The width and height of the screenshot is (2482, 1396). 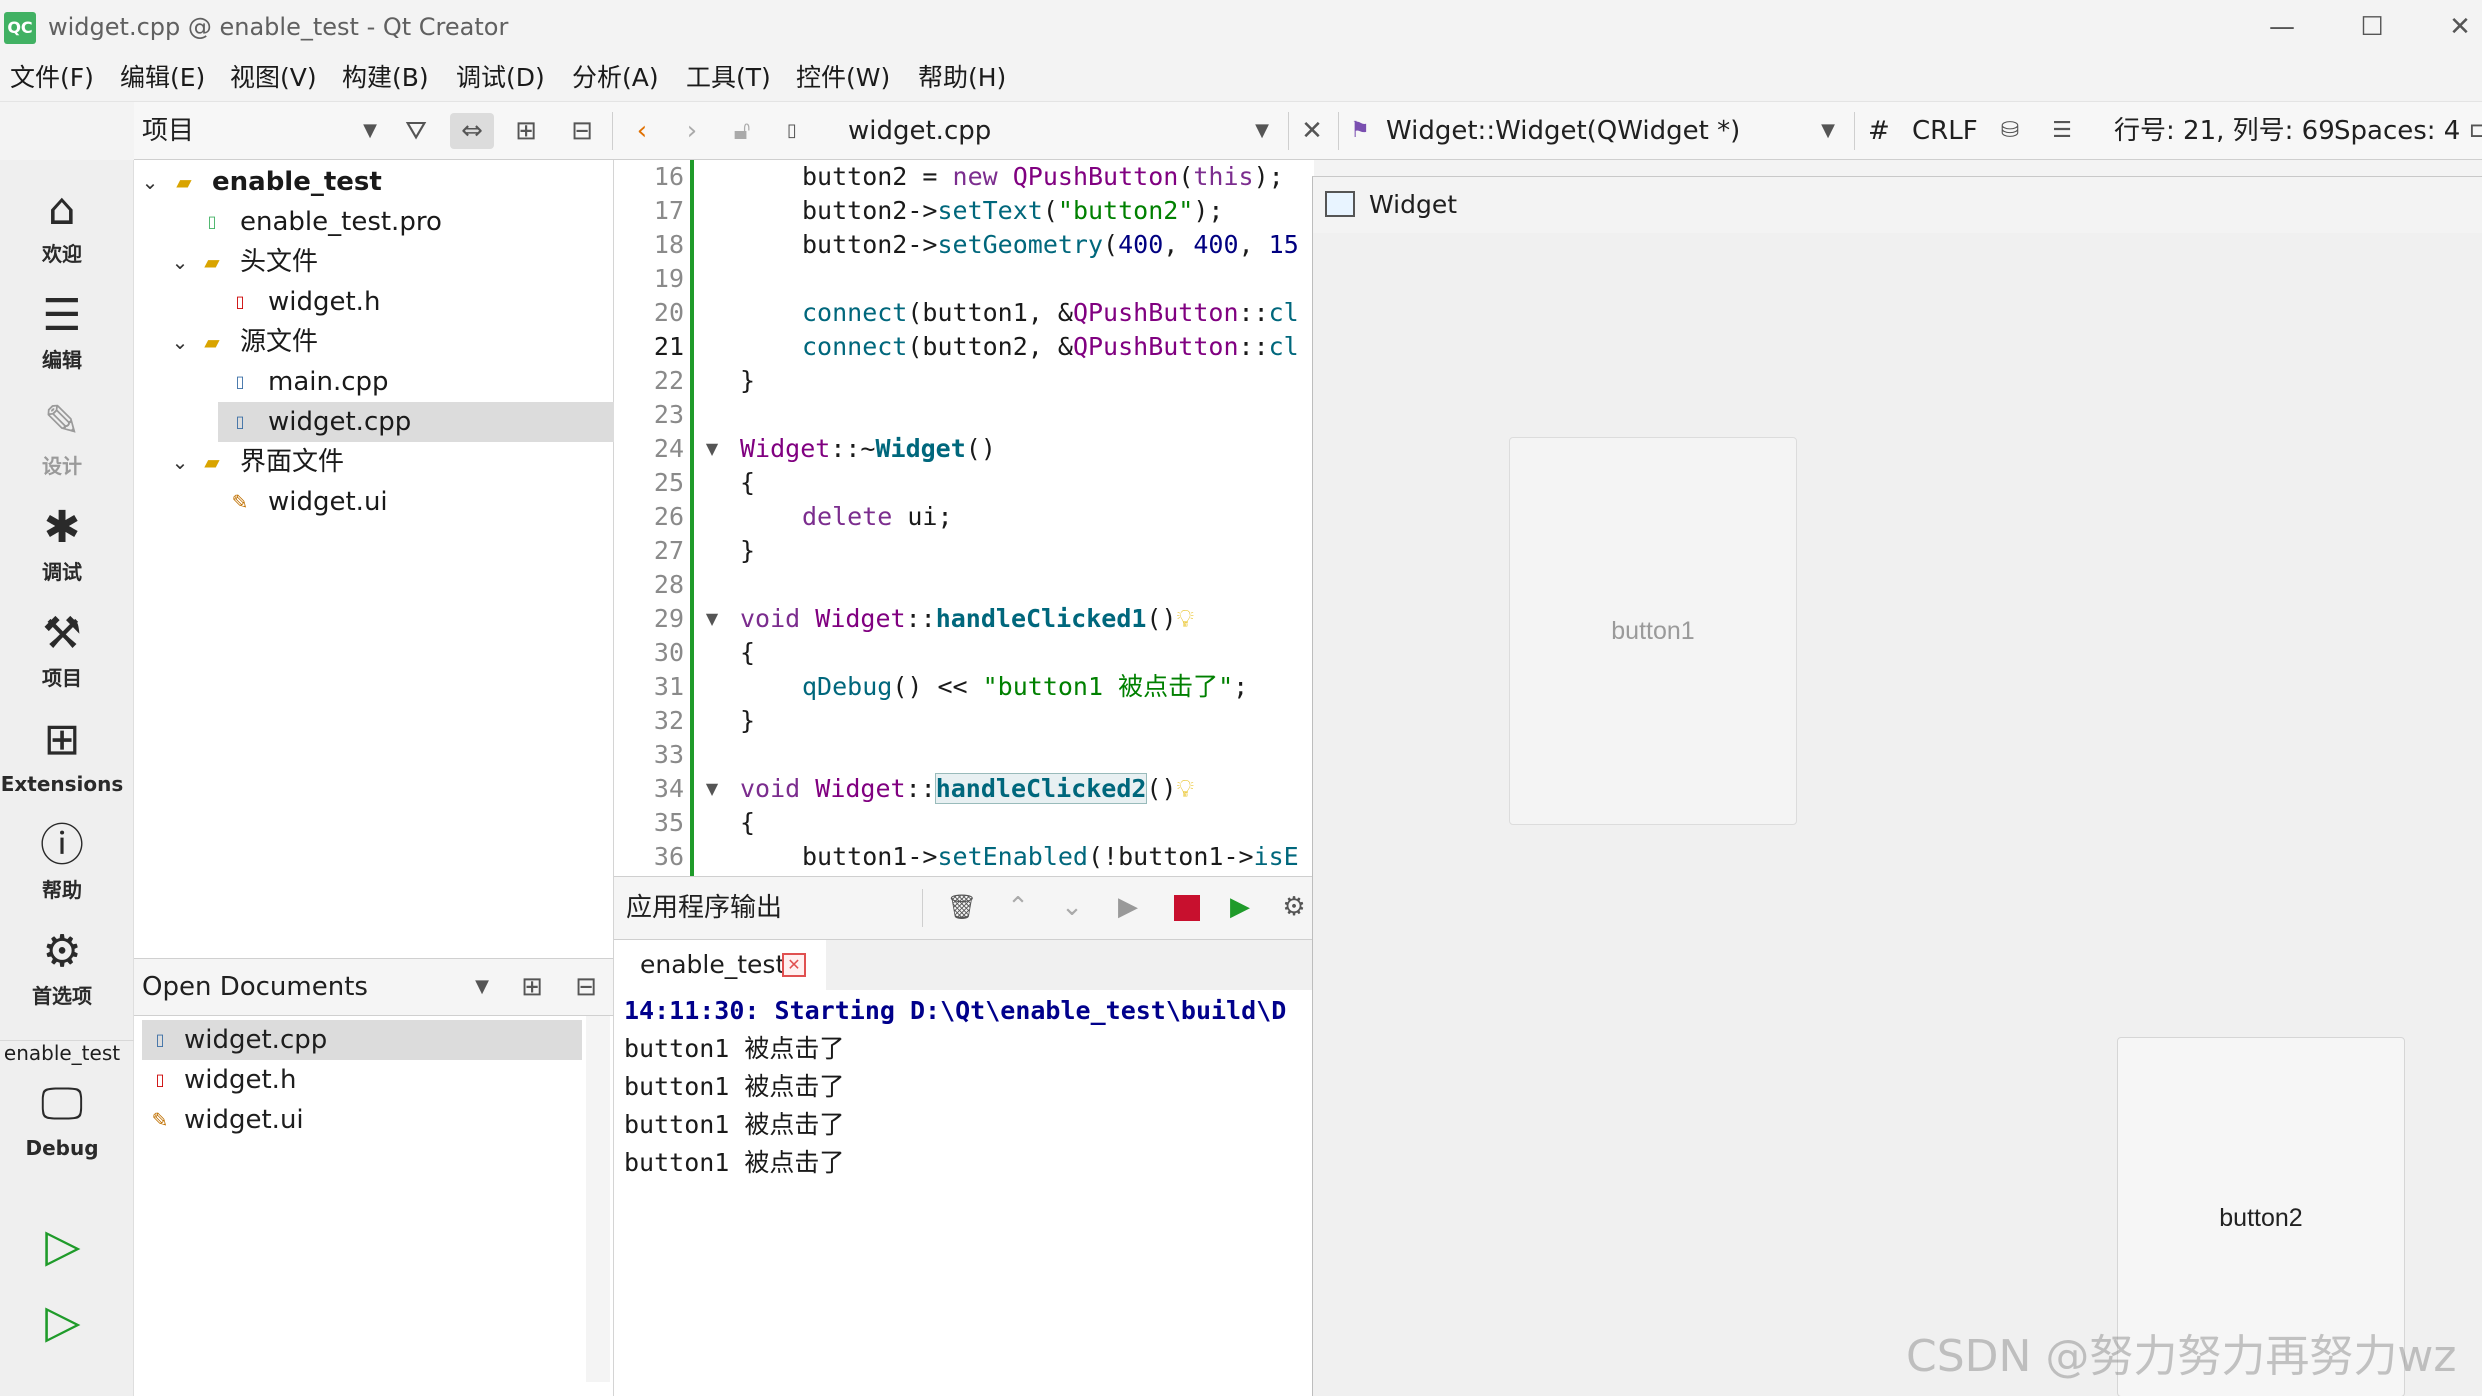 What do you see at coordinates (160, 1039) in the screenshot?
I see `cpp-file-icon: ▯` at bounding box center [160, 1039].